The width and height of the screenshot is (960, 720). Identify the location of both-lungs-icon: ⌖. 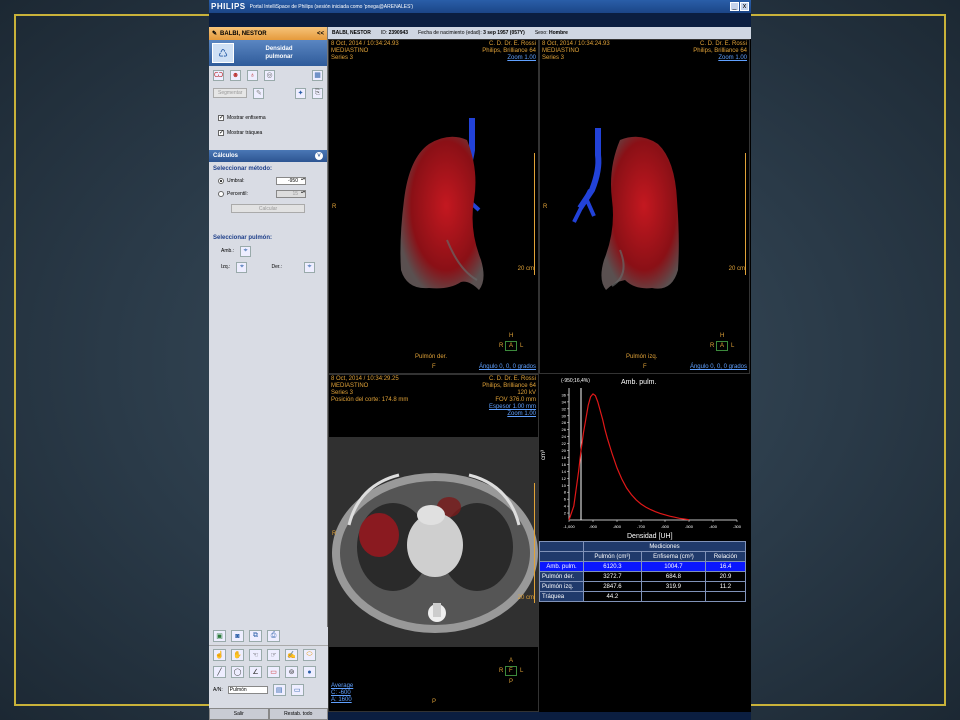
(246, 251).